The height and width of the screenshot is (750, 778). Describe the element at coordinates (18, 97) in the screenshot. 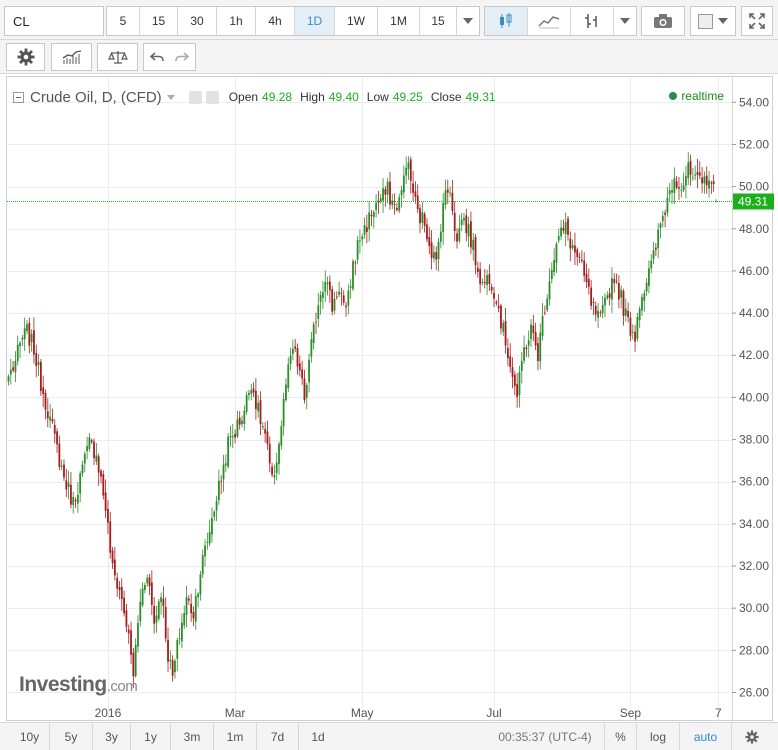

I see `collapse-legend-icon` at that location.